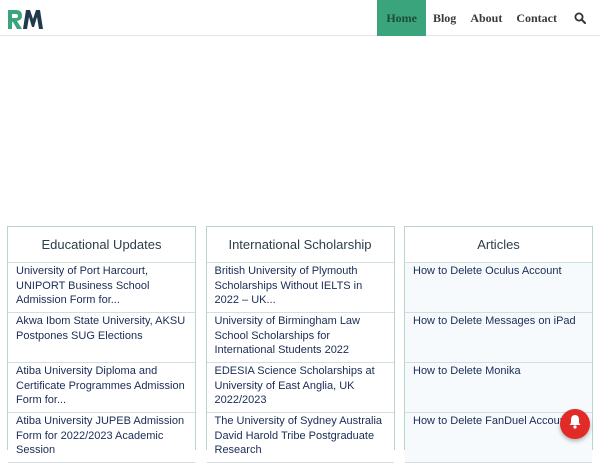 This screenshot has height=463, width=600. Describe the element at coordinates (578, 18) in the screenshot. I see `search-icon` at that location.